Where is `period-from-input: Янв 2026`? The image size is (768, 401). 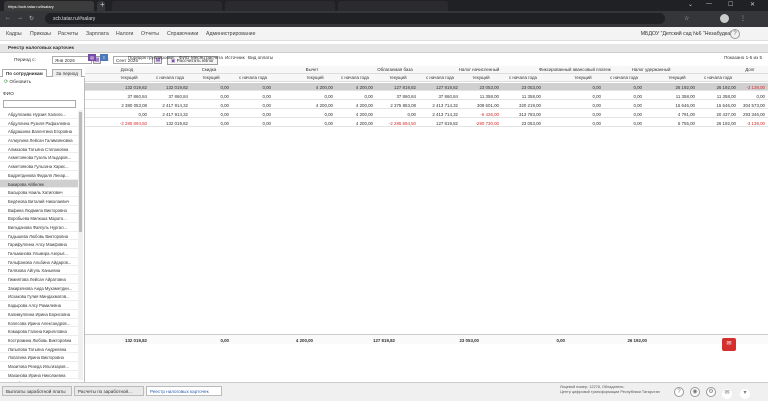 period-from-input: Янв 2026 is located at coordinates (72, 60).